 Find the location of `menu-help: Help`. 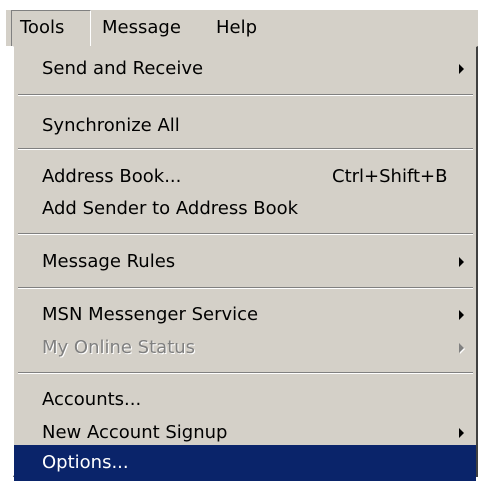

menu-help: Help is located at coordinates (236, 28).